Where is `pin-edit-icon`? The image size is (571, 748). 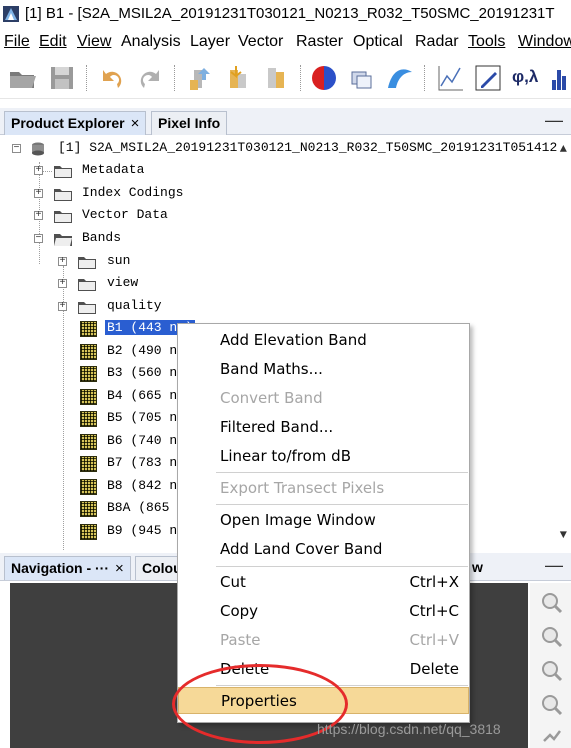 pin-edit-icon is located at coordinates (488, 78).